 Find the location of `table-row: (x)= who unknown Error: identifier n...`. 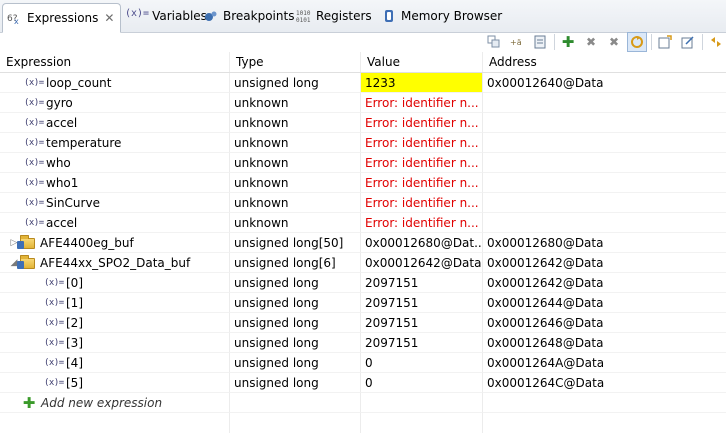

table-row: (x)= who unknown Error: identifier n... is located at coordinates (363, 163).